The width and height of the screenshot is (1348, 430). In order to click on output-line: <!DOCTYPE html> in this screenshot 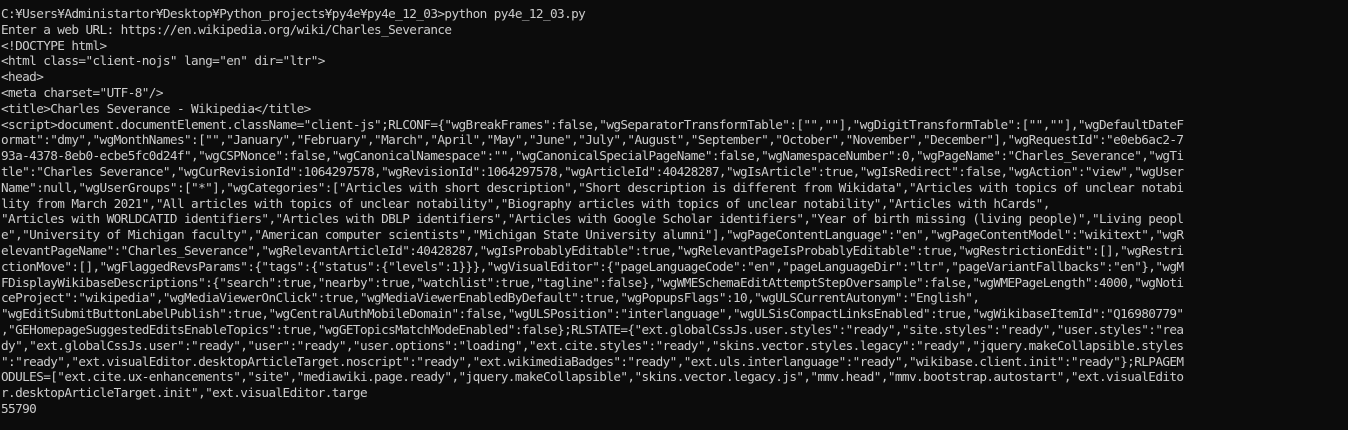, I will do `click(54, 45)`.